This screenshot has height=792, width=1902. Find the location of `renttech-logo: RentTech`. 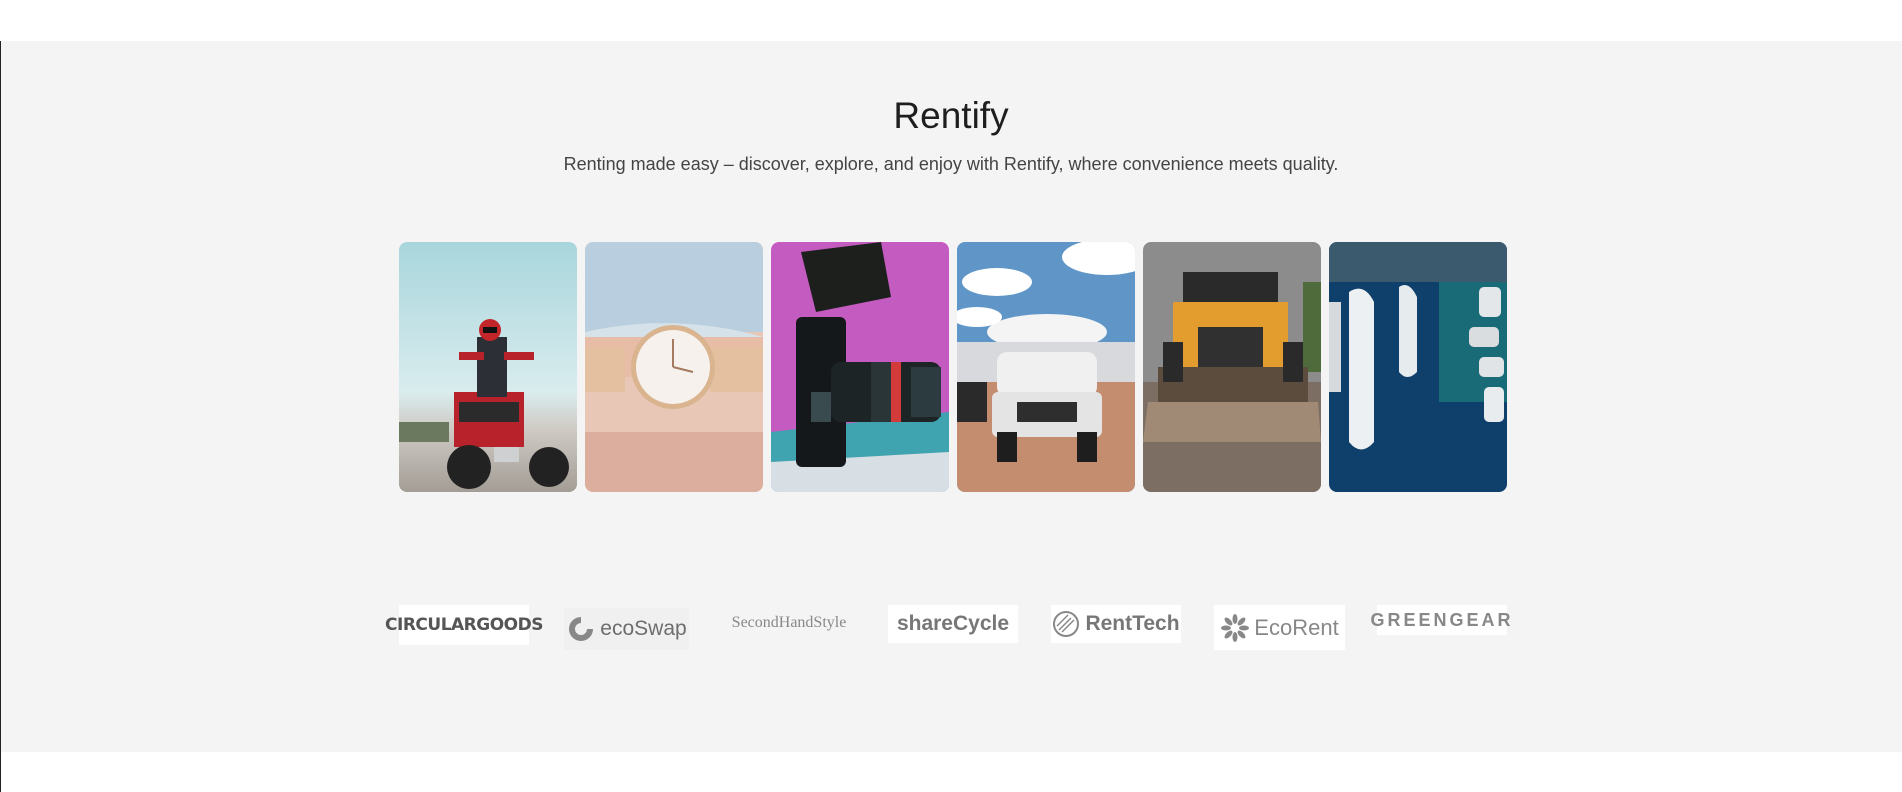

renttech-logo: RentTech is located at coordinates (1116, 624).